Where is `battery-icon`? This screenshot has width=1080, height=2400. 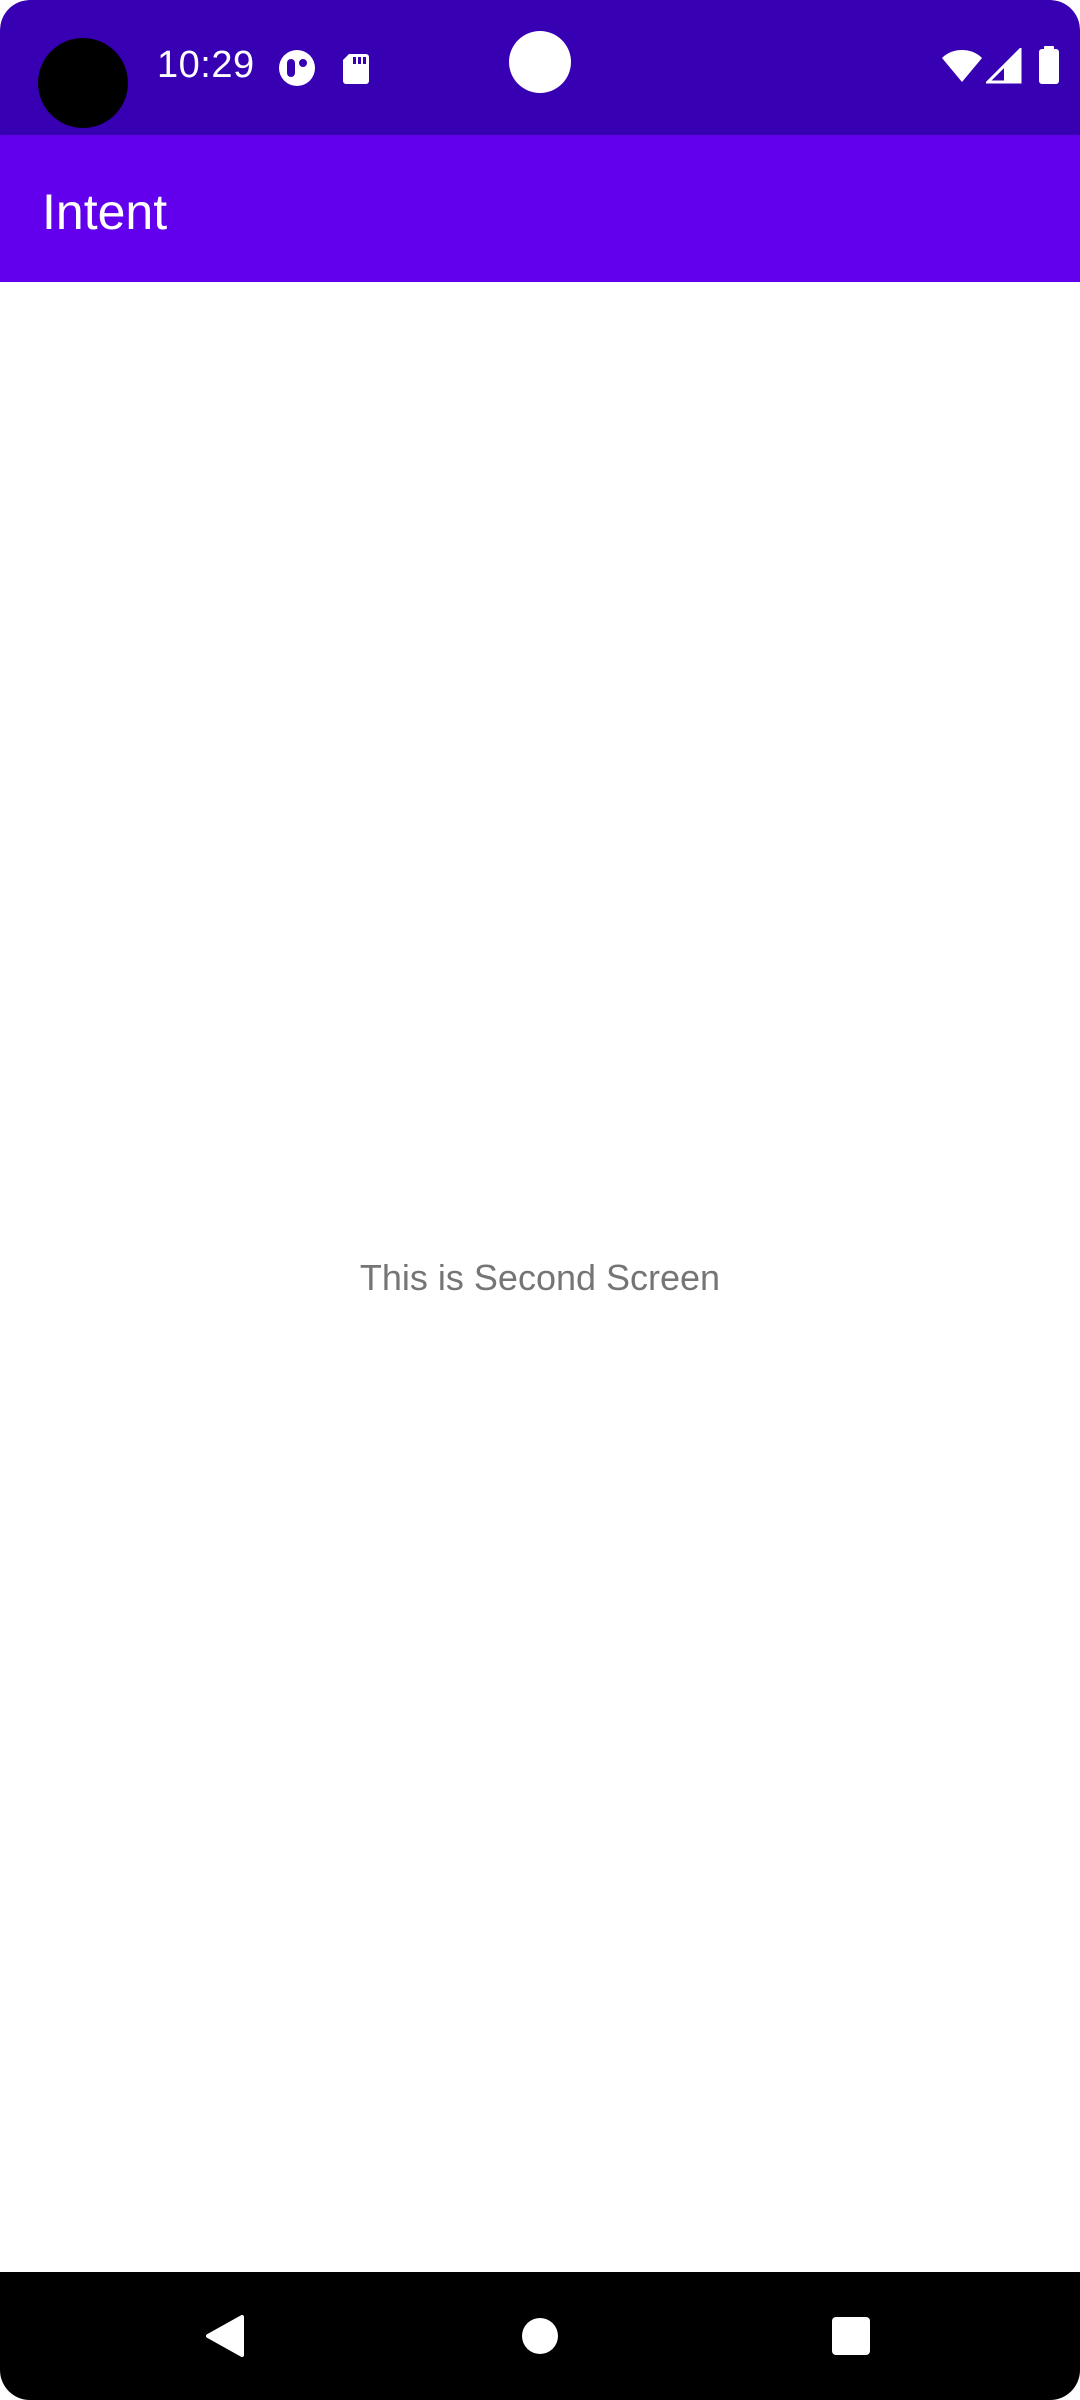 battery-icon is located at coordinates (1049, 65).